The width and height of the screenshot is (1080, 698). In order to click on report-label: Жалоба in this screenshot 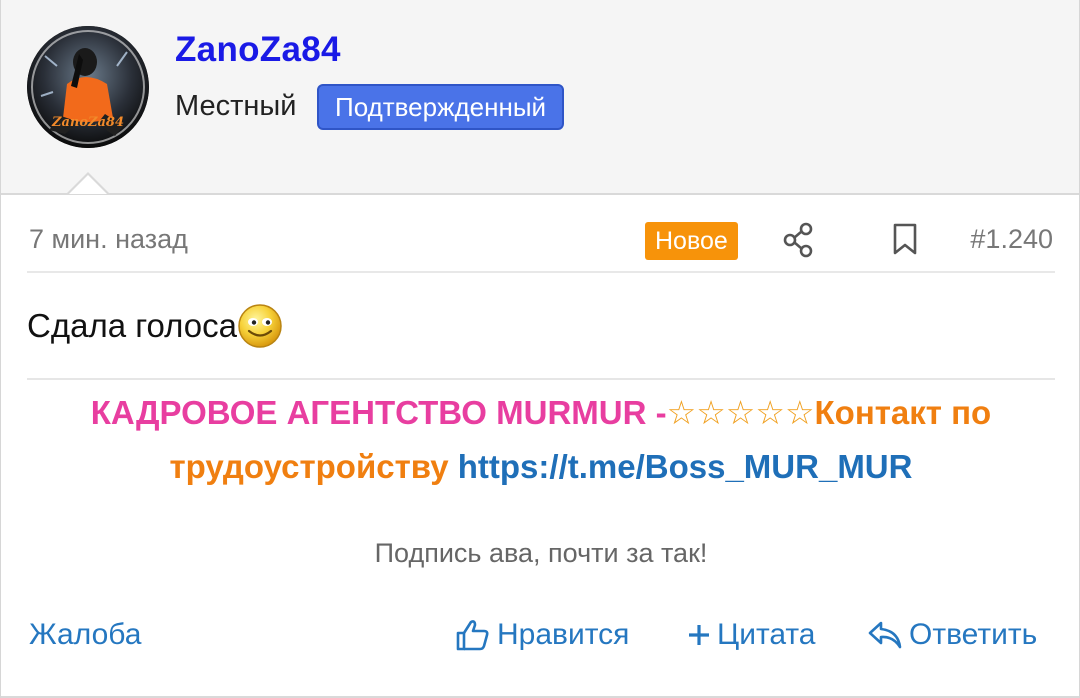, I will do `click(85, 634)`.